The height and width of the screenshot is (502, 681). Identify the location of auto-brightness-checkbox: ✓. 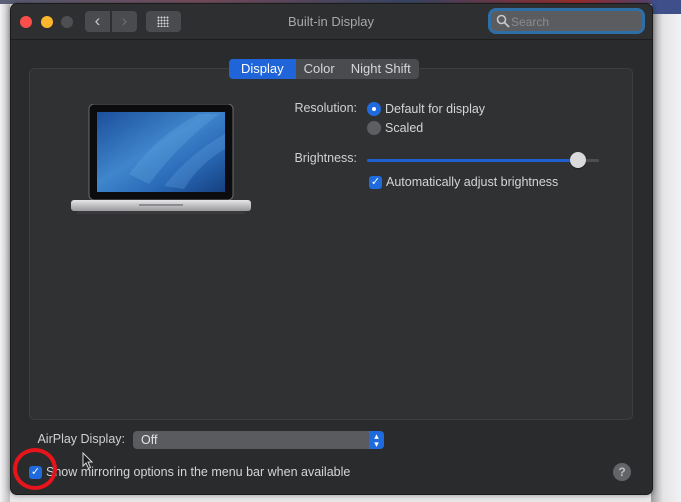
(375, 182).